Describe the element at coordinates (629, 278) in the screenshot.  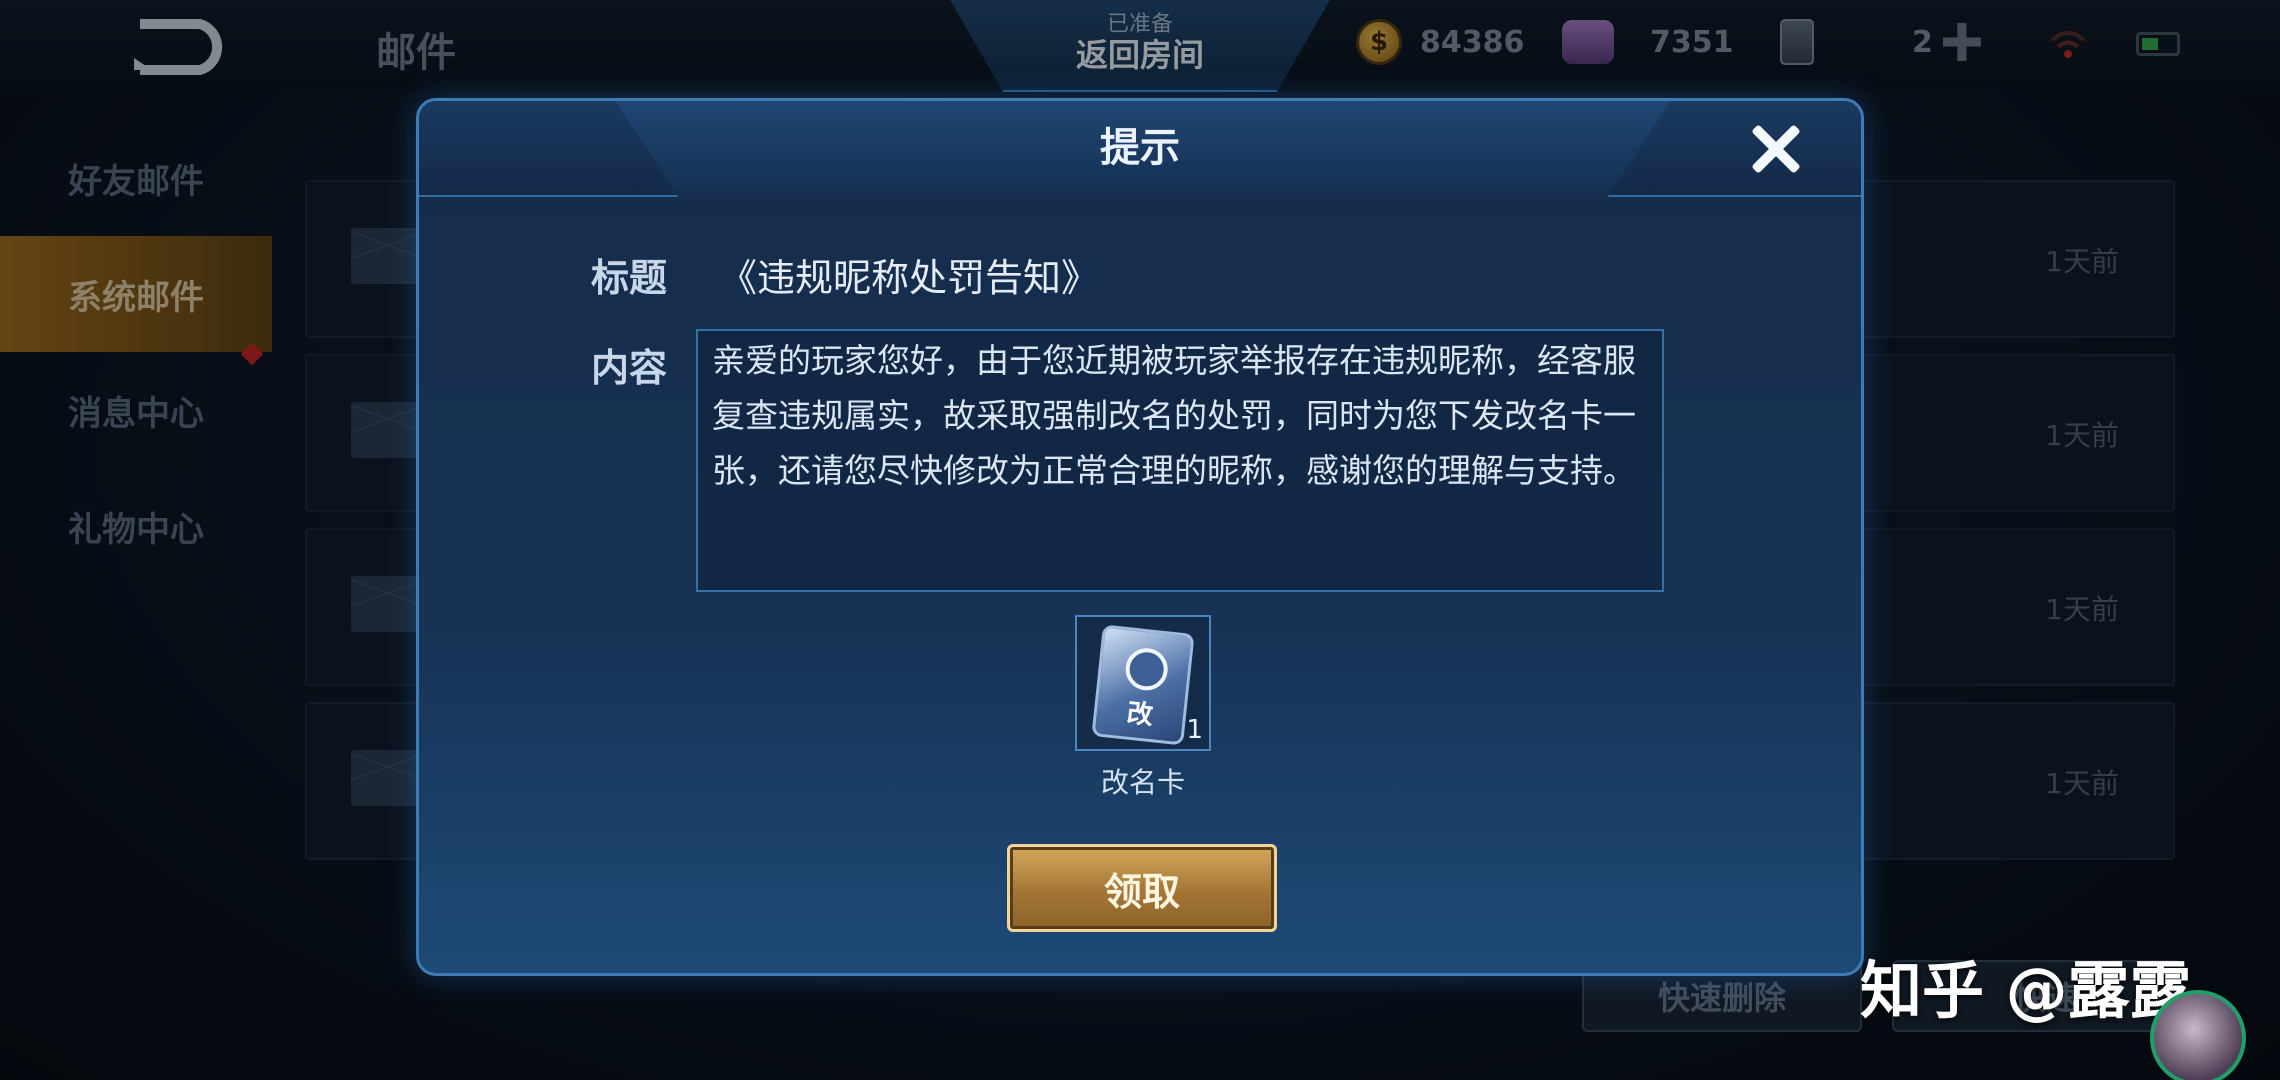
I see `subject-label: 标题` at that location.